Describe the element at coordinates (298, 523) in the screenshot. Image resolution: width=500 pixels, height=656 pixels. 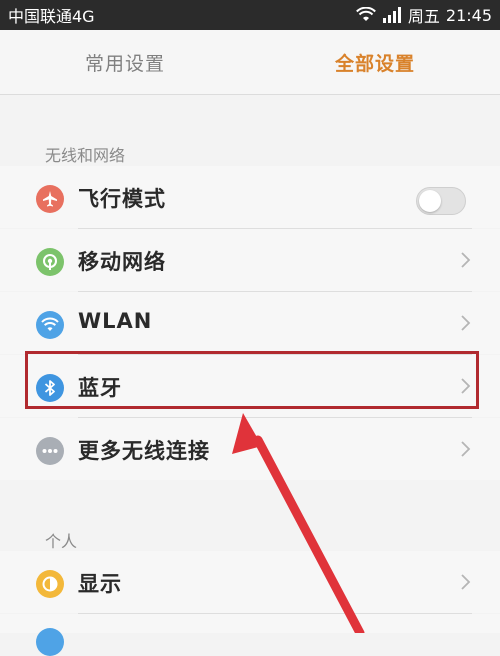
I see `annotation-arrow-icon` at that location.